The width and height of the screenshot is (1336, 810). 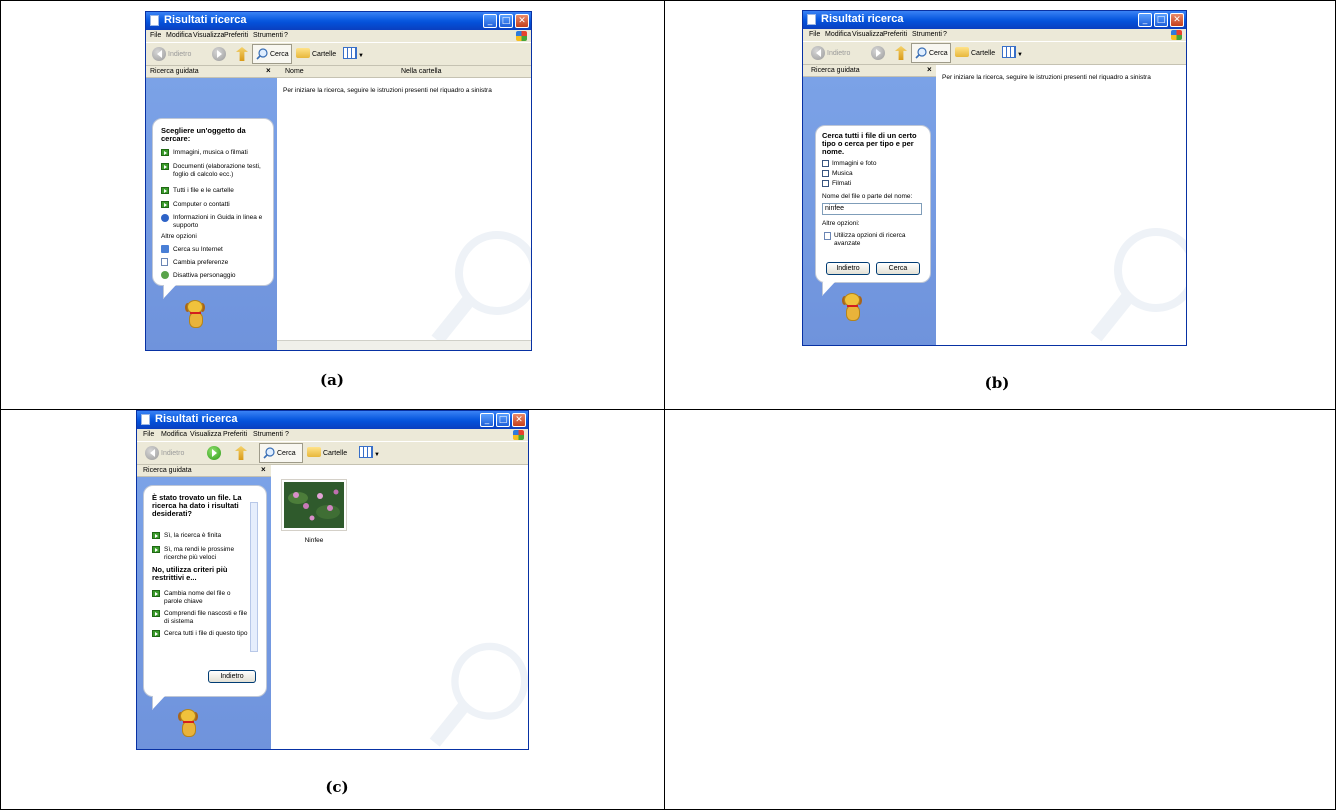 What do you see at coordinates (204, 276) in the screenshot?
I see `option-disable-companion: Disattiva personaggio` at bounding box center [204, 276].